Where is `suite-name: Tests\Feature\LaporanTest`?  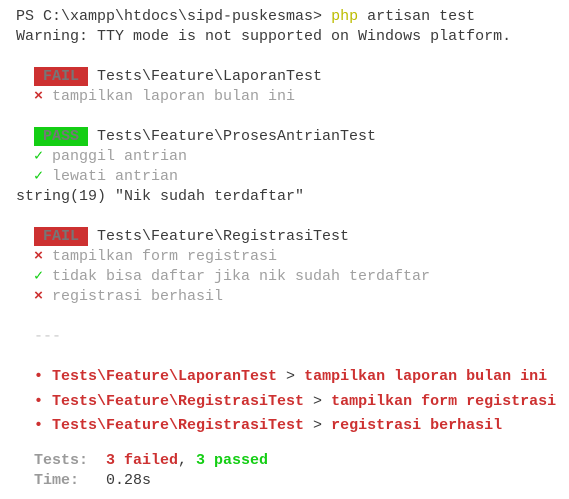
suite-name: Tests\Feature\LaporanTest is located at coordinates (210, 76).